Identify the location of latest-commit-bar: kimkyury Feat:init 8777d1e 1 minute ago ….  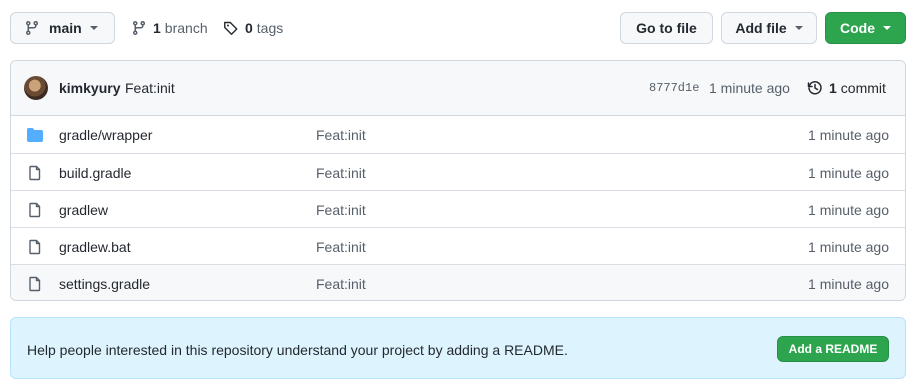
(458, 88).